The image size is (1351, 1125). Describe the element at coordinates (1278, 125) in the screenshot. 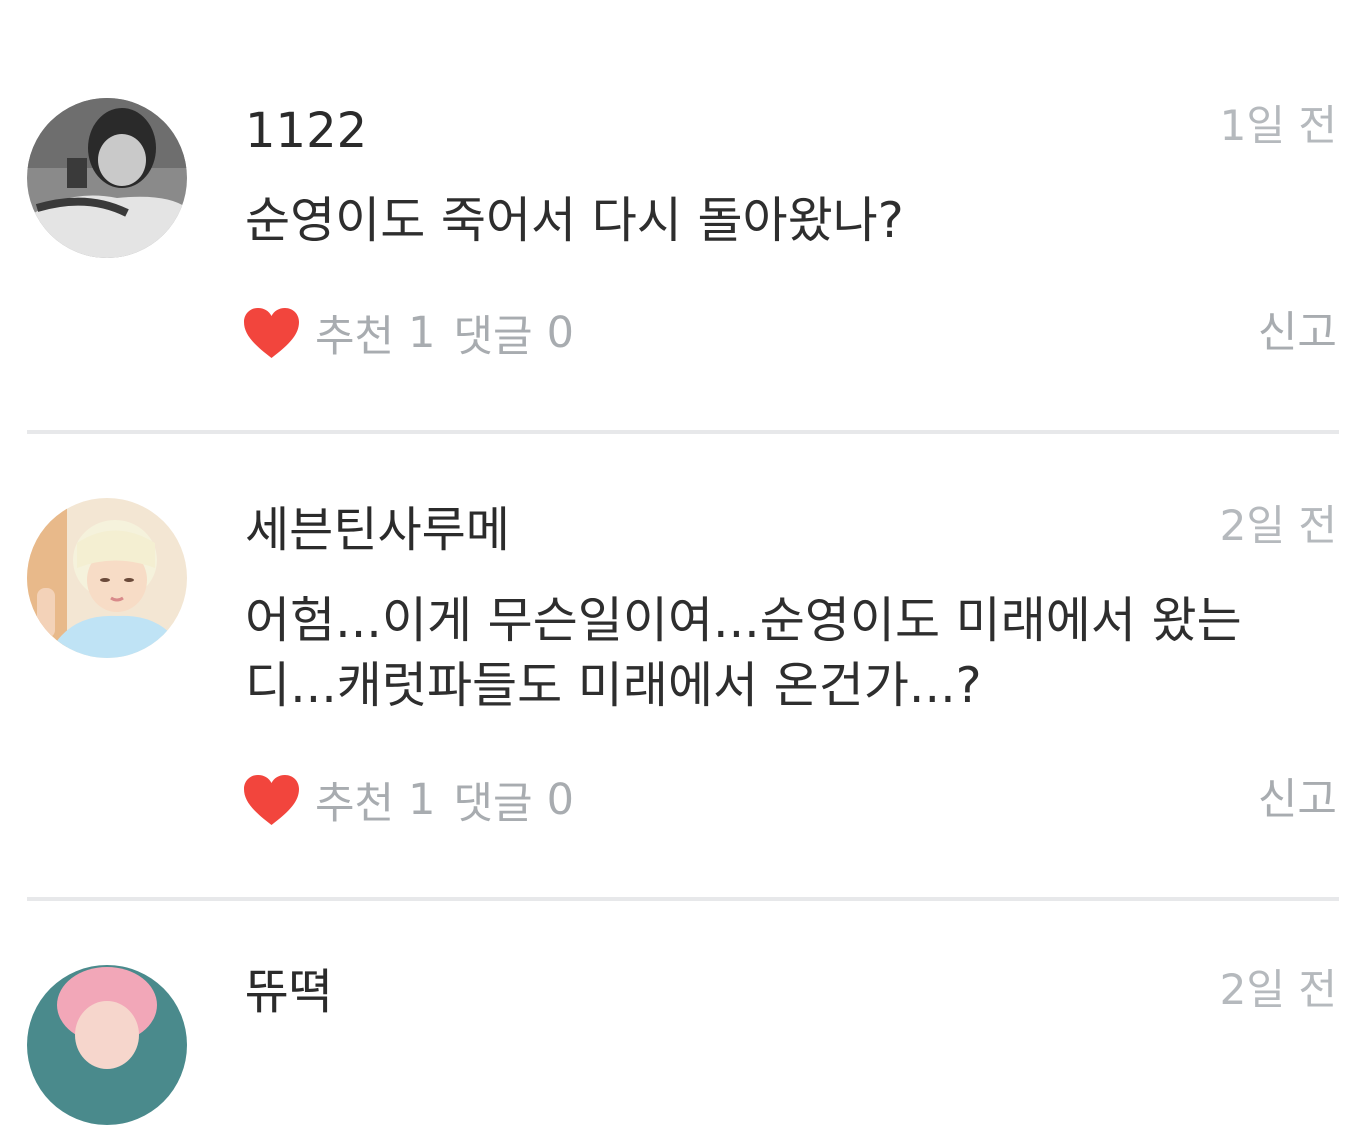

I see `comment-time: 1일 전` at that location.